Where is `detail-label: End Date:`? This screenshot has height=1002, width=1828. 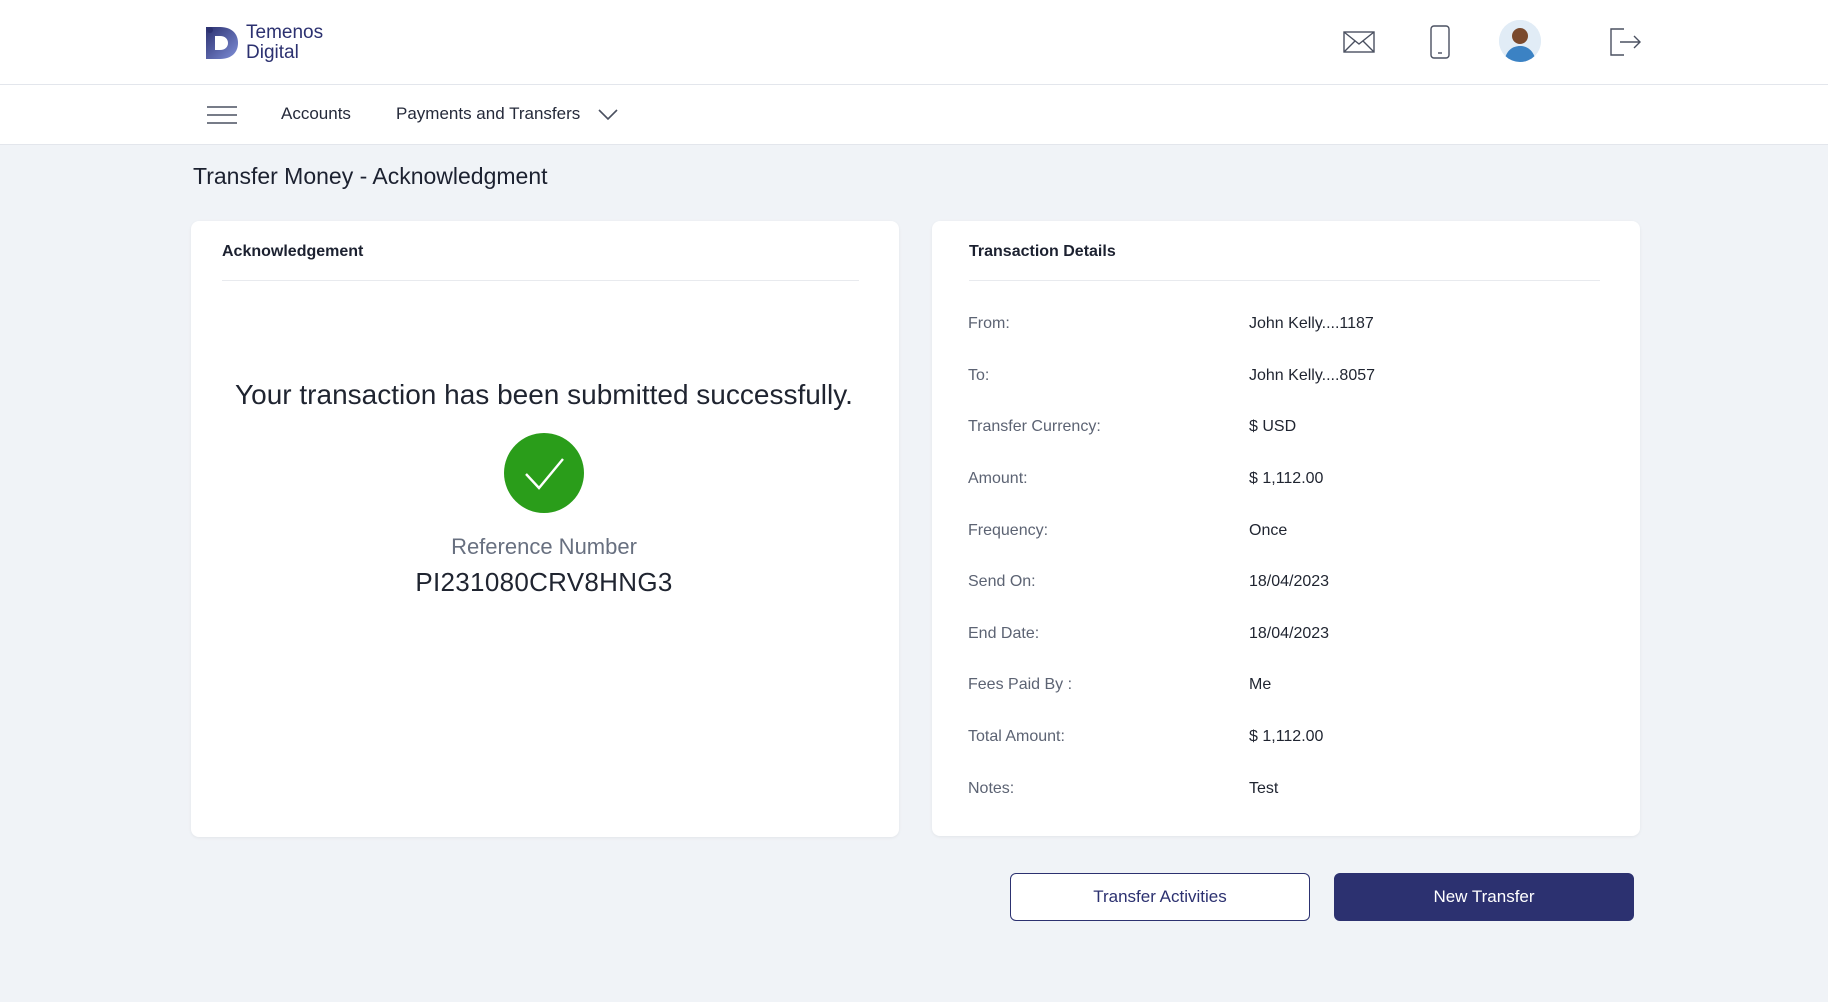
detail-label: End Date: is located at coordinates (1004, 633).